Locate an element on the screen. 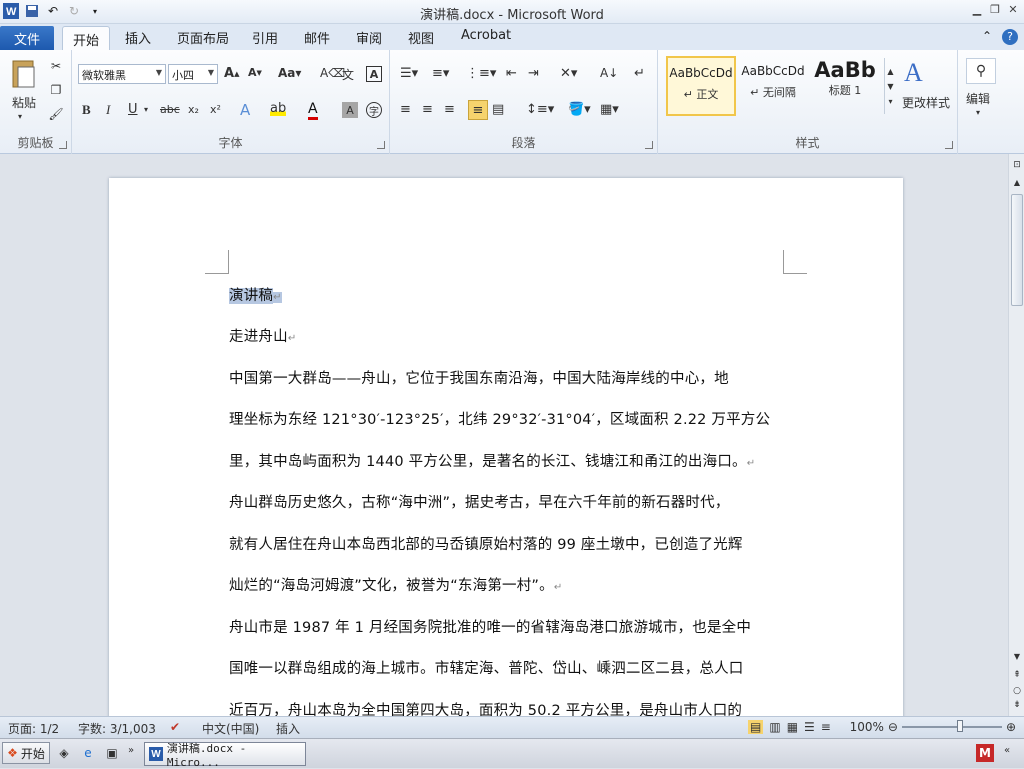 This screenshot has height=769, width=1024. align-center-icon: ≡ is located at coordinates (427, 109).